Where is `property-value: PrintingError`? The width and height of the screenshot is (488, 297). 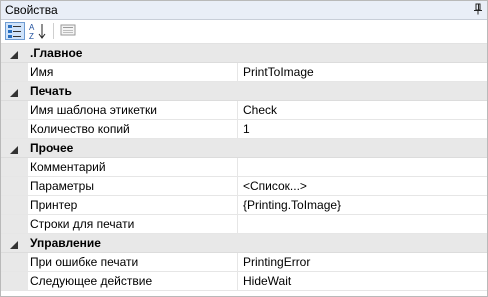 property-value: PrintingError is located at coordinates (276, 262).